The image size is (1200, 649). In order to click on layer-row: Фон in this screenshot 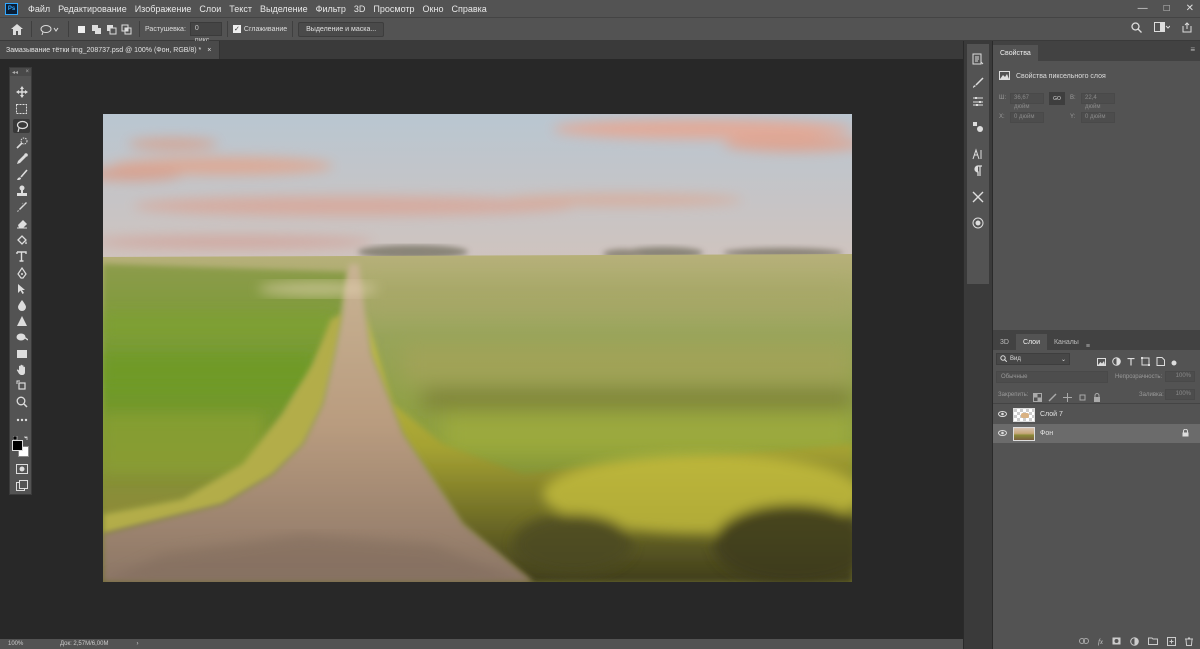, I will do `click(1096, 433)`.